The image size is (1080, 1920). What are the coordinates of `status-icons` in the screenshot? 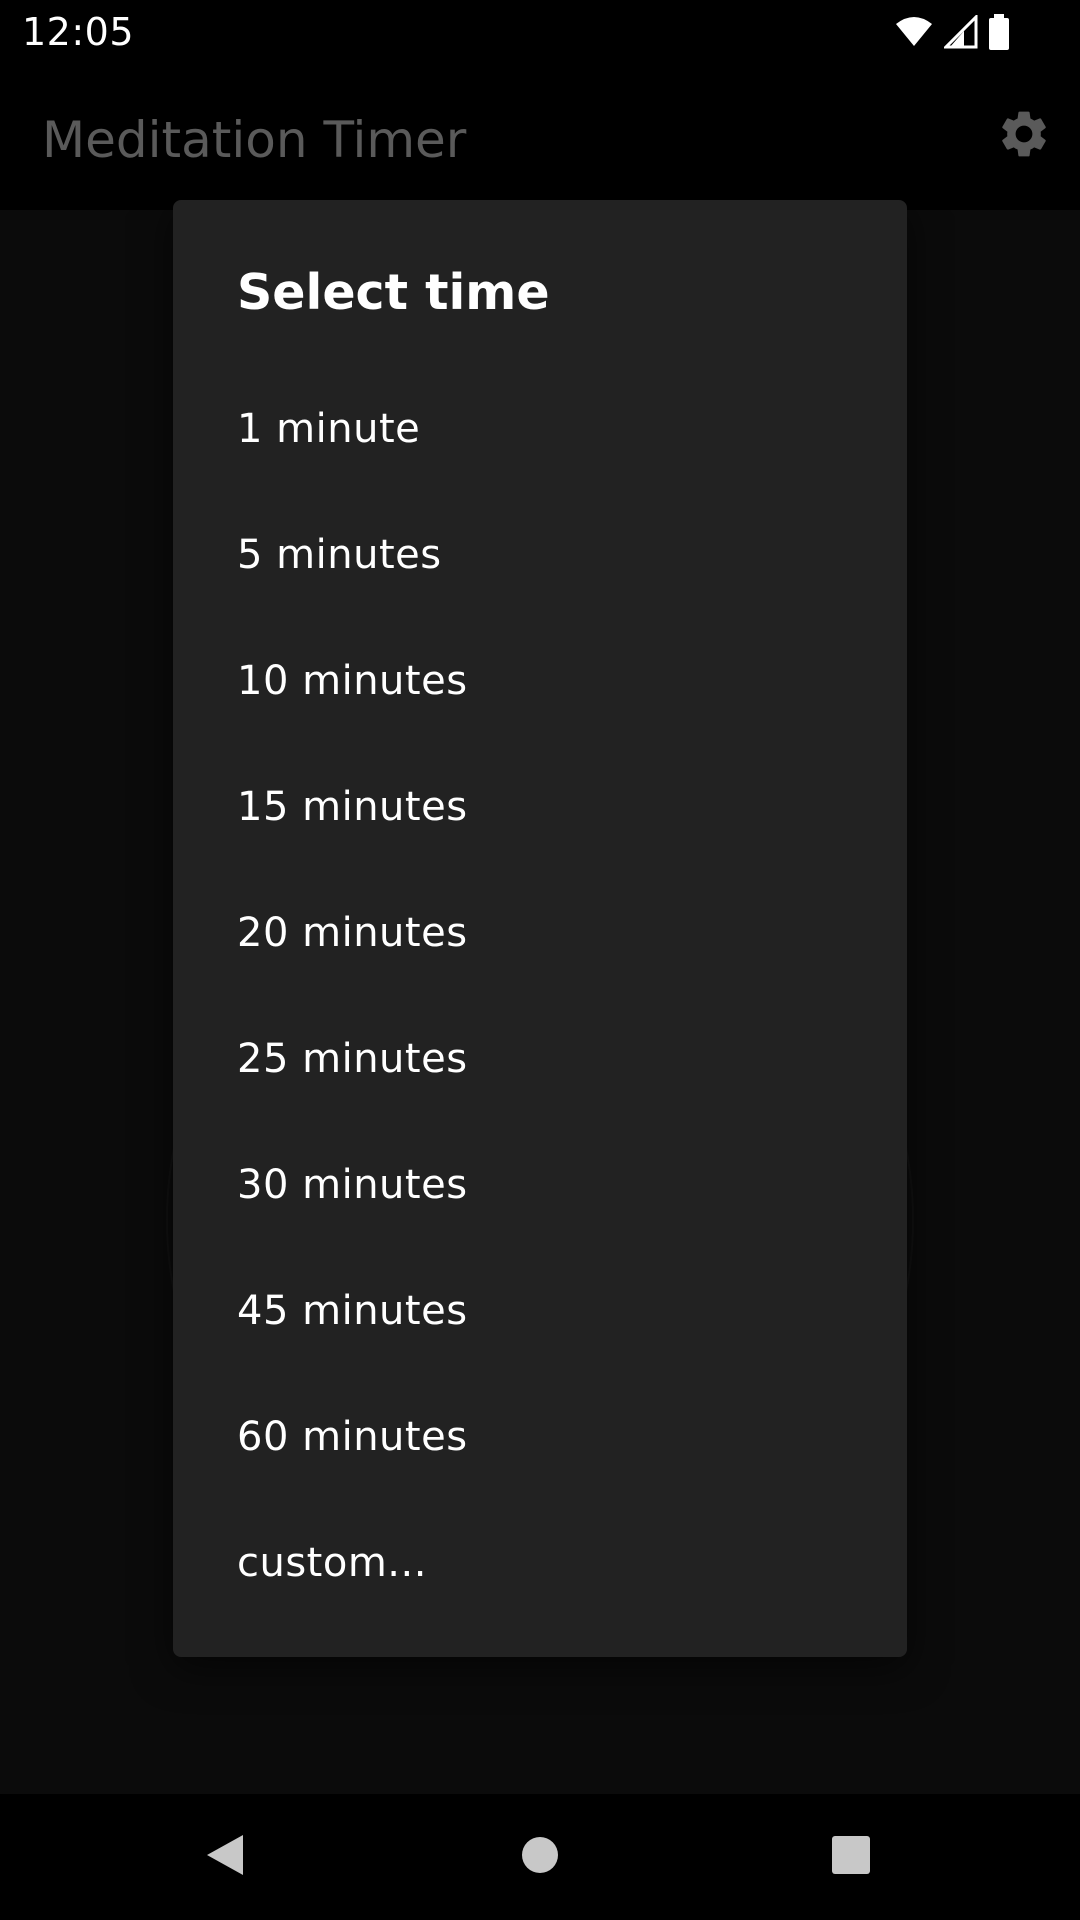 It's located at (952, 32).